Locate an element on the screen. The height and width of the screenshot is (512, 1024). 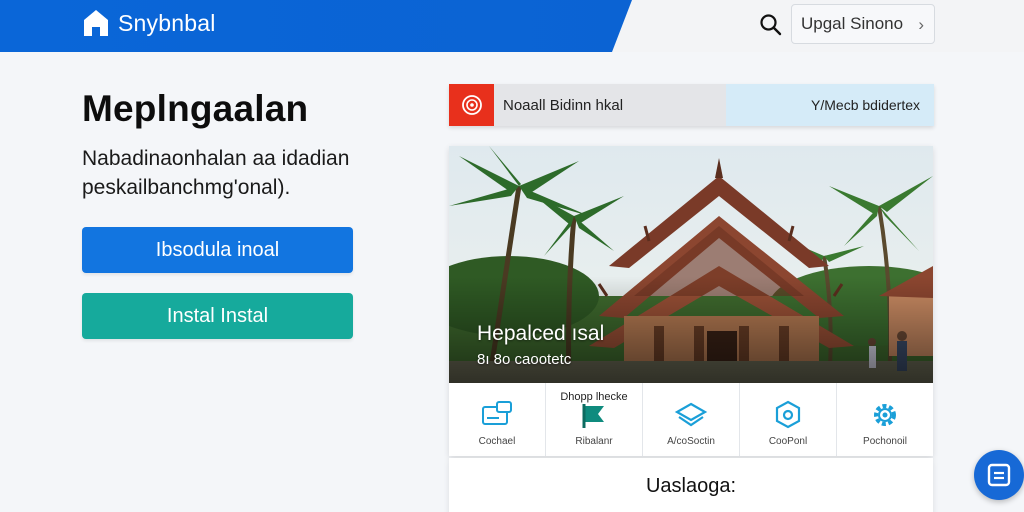
action-label: CooPonl is located at coordinates (788, 441).